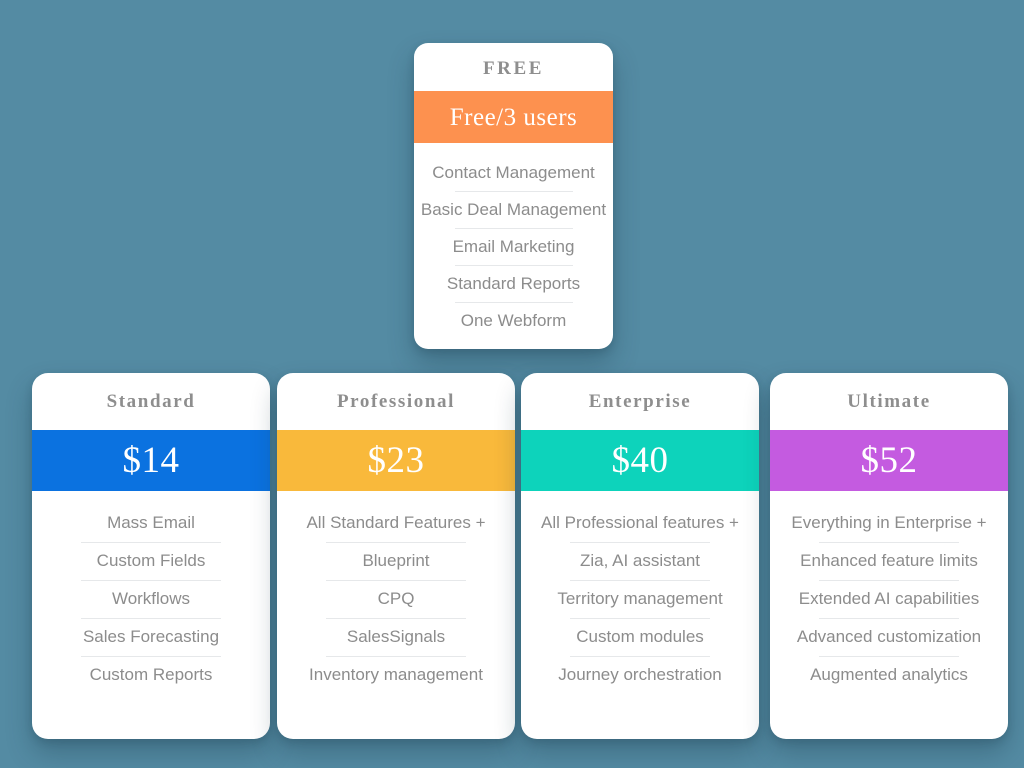 The height and width of the screenshot is (768, 1024). Describe the element at coordinates (889, 636) in the screenshot. I see `feature-item: Advanced customization` at that location.